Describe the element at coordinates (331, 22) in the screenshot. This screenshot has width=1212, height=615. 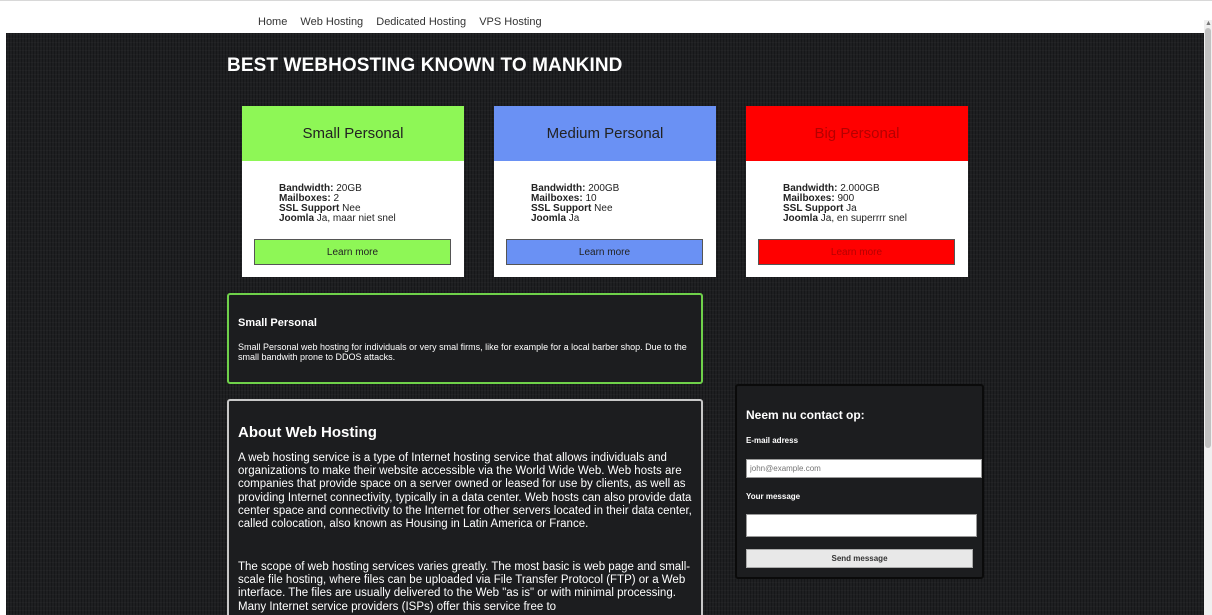
I see `nav-web-hosting-link: Web Hosting` at that location.